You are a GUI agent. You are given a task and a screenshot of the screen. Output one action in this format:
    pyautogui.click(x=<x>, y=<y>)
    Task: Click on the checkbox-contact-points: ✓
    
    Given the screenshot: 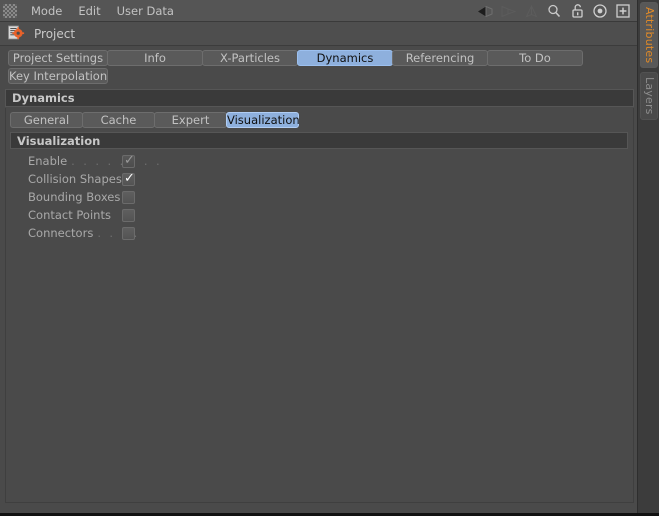 What is the action you would take?
    pyautogui.click(x=128, y=215)
    